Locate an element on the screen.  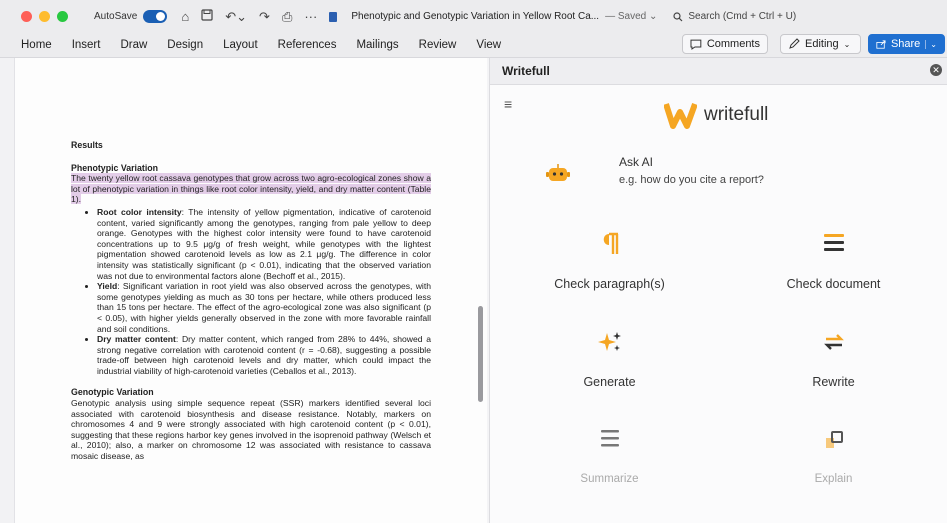
close-panel-icon: ✕ is located at coordinates (936, 70).